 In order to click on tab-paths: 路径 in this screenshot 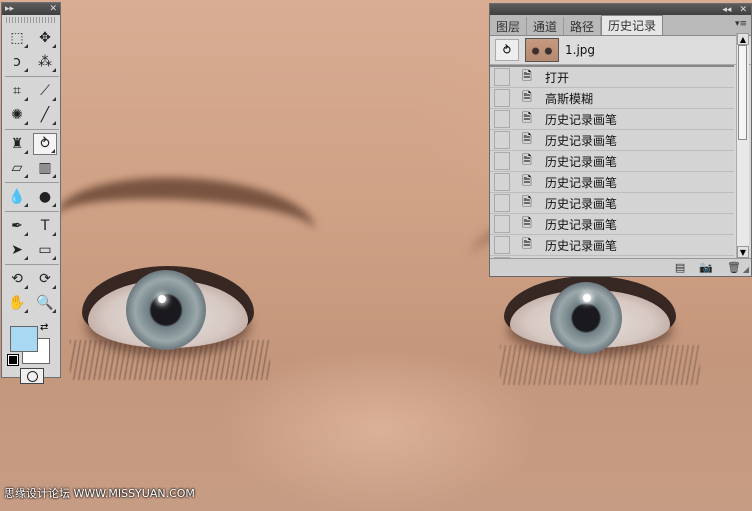, I will do `click(583, 26)`.